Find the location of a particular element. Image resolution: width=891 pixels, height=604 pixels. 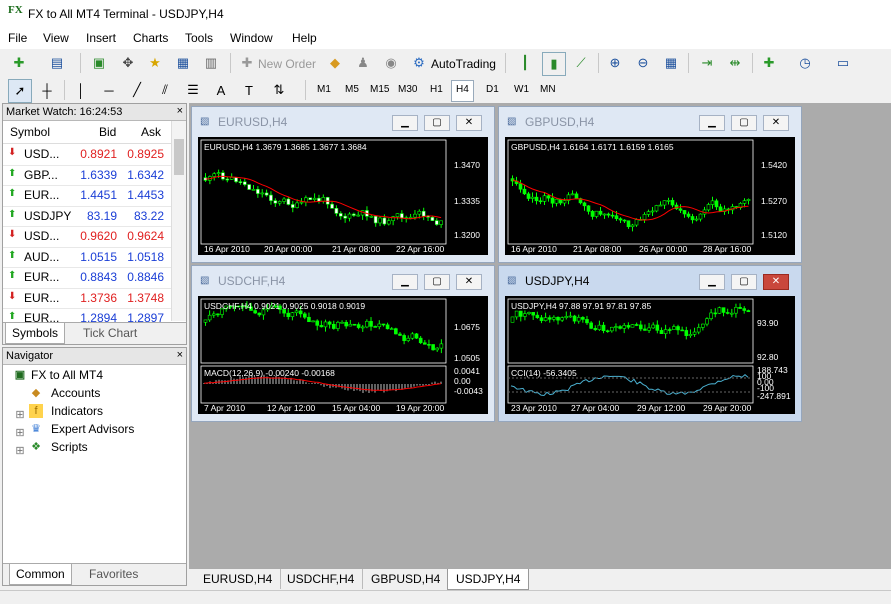

text-label-icon: T is located at coordinates (249, 90).